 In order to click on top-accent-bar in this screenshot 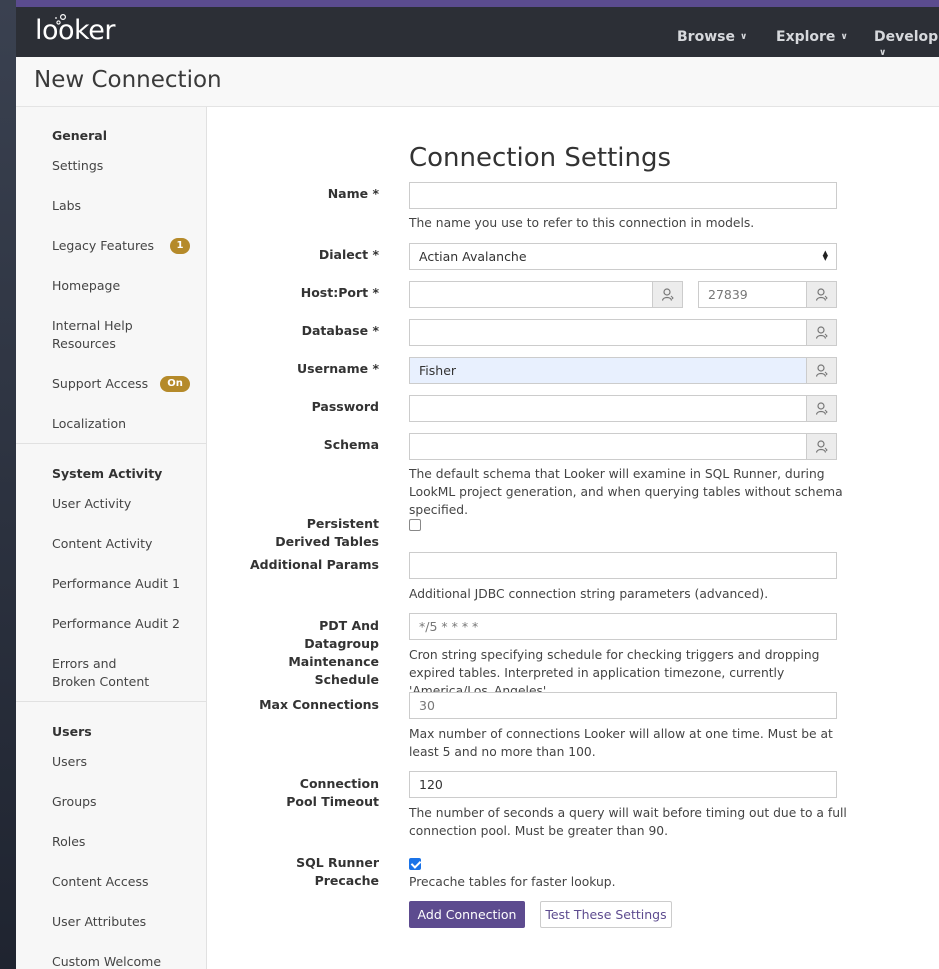, I will do `click(477, 3)`.